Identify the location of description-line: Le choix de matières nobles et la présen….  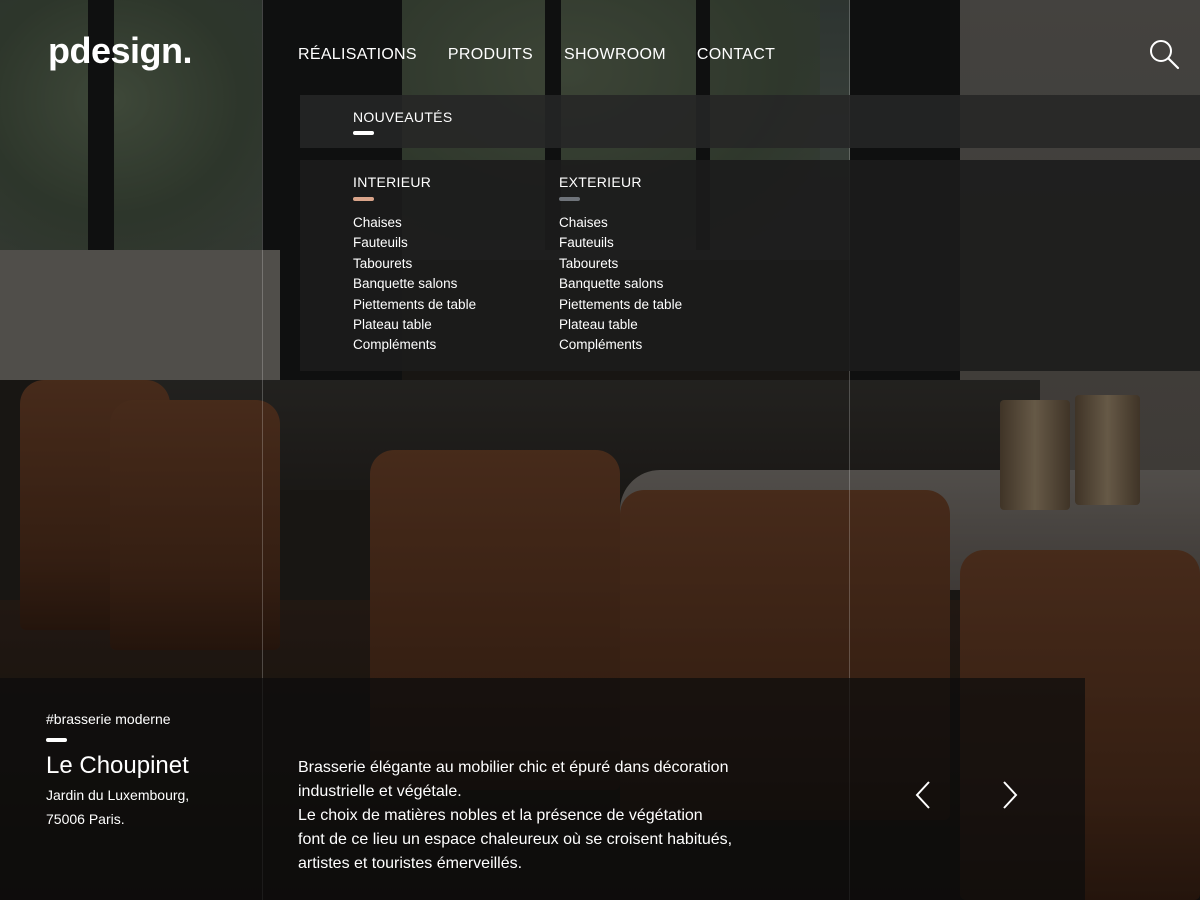
(500, 815).